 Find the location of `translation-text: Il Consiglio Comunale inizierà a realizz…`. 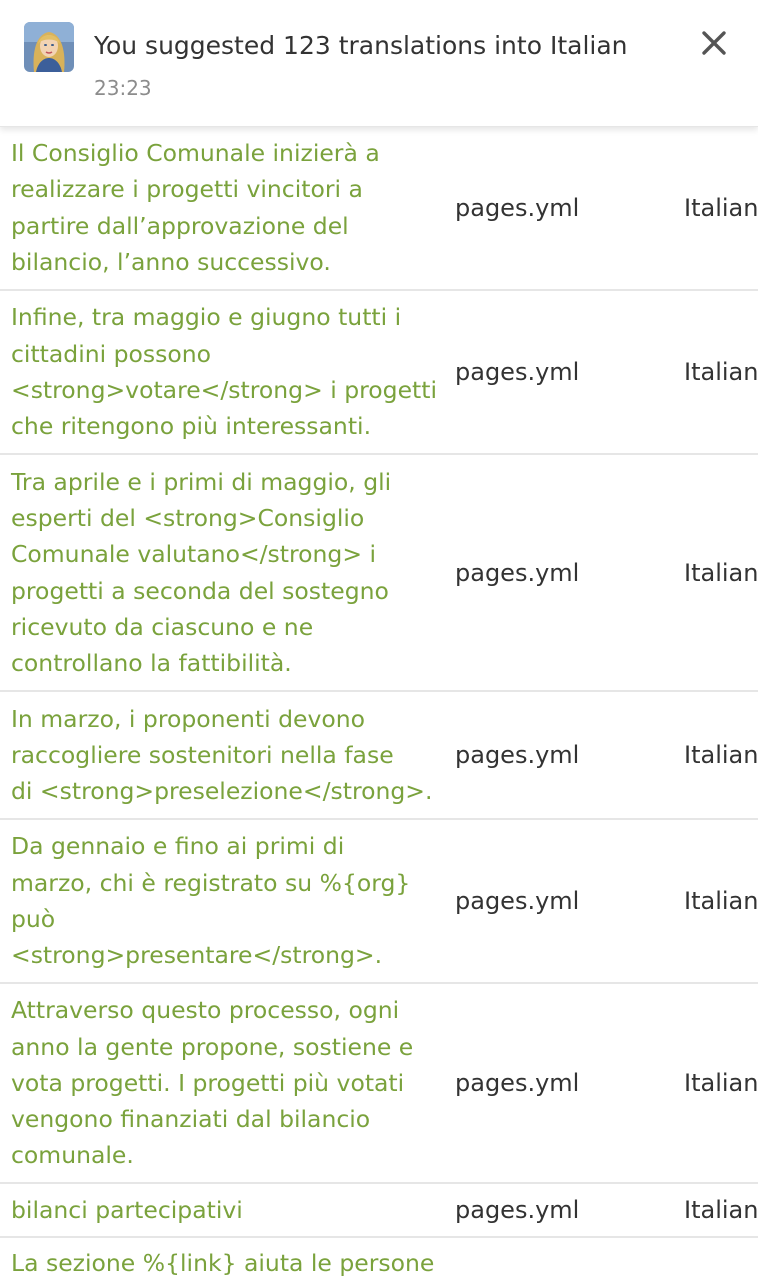

translation-text: Il Consiglio Comunale inizierà a realizz… is located at coordinates (195, 207).